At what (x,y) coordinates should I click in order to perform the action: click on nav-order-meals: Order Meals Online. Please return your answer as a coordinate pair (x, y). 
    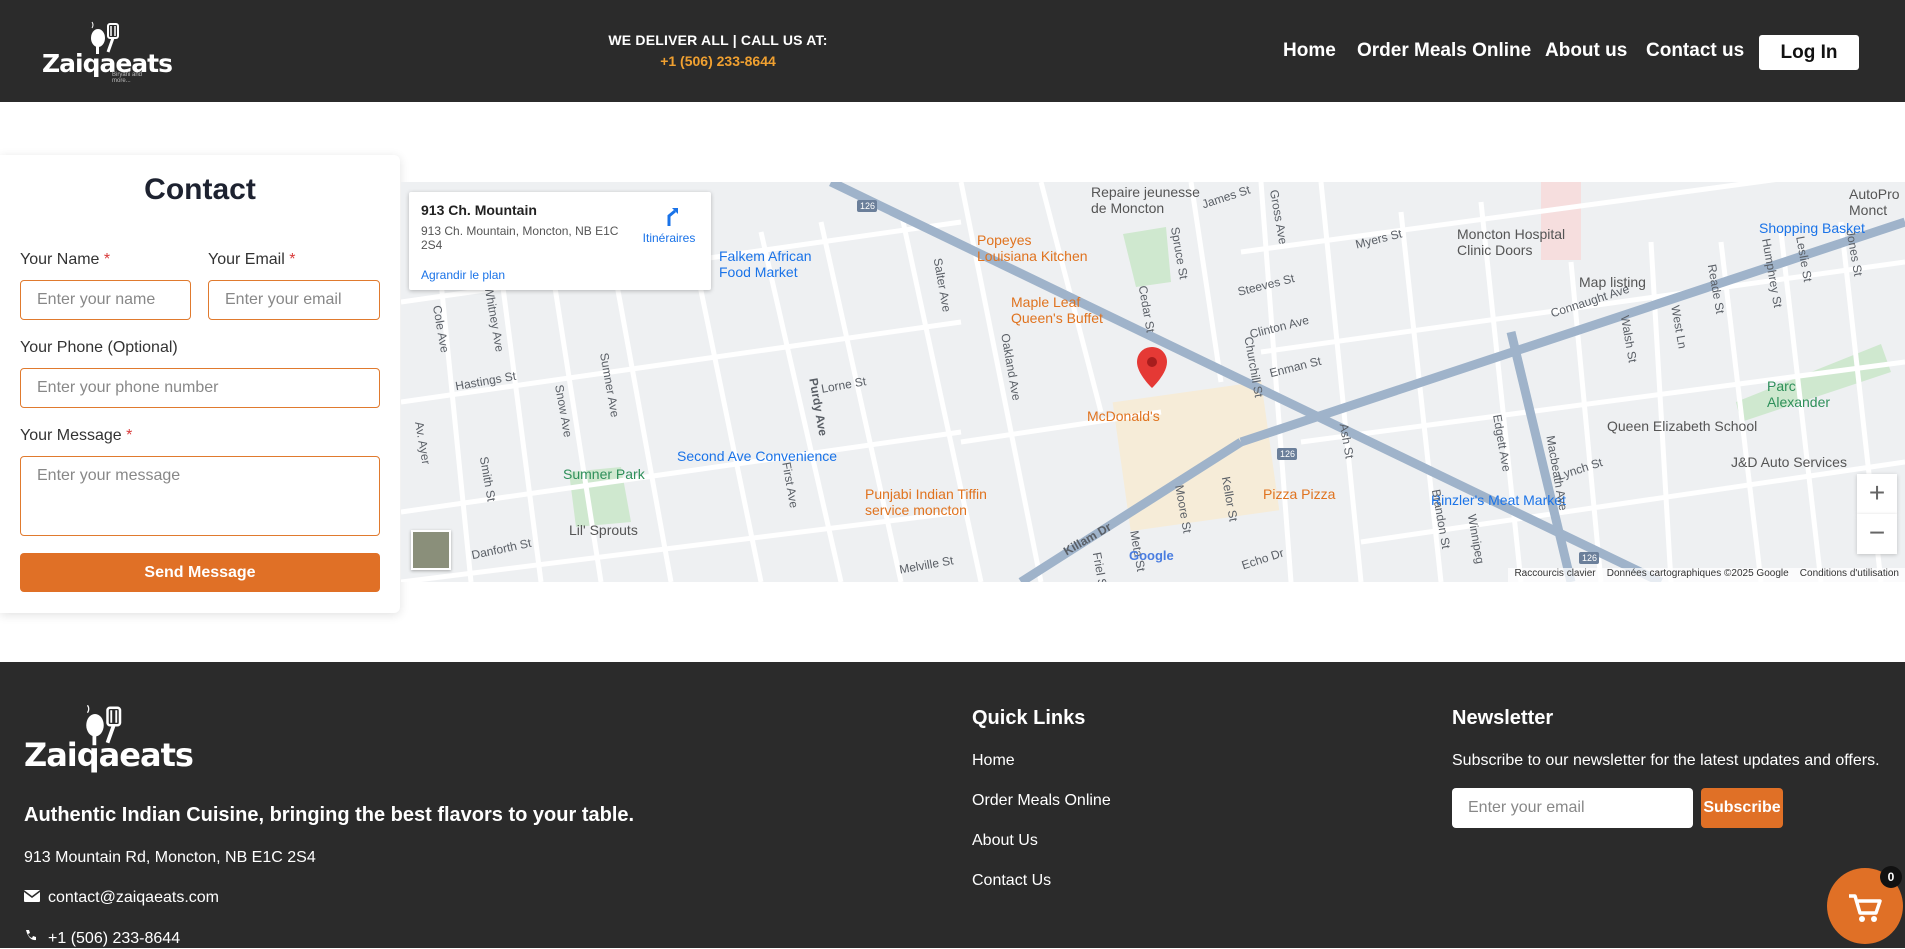
    Looking at the image, I should click on (1444, 51).